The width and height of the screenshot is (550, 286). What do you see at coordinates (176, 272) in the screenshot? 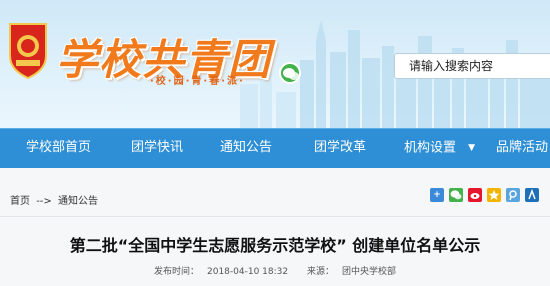
I see `publish-time-label: 发布时间：` at bounding box center [176, 272].